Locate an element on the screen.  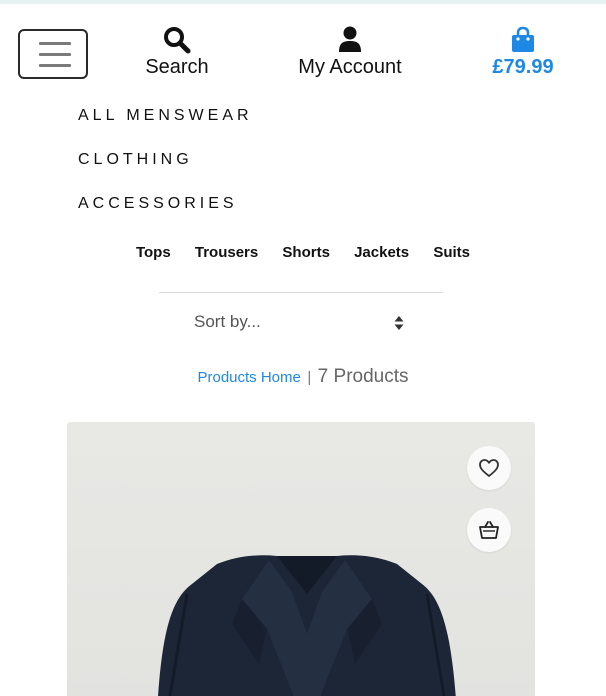
subnav-link-tops: Tops is located at coordinates (153, 252).